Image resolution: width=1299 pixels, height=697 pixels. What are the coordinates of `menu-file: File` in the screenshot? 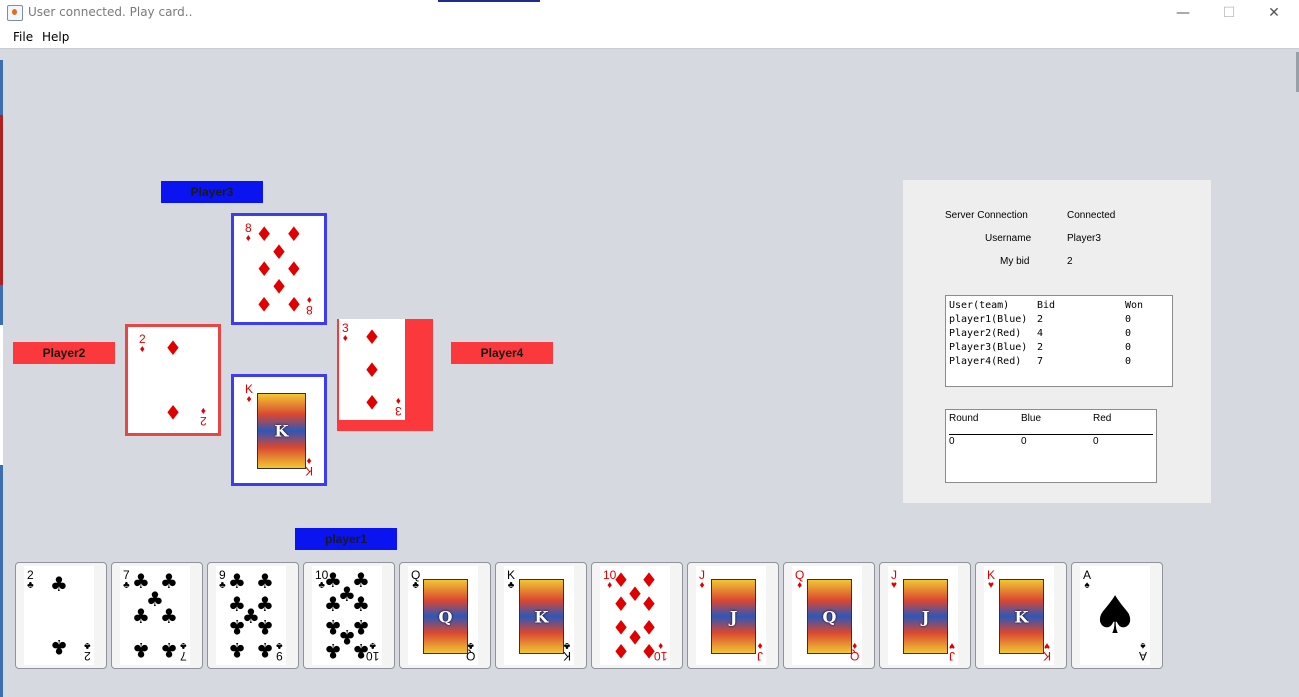 It's located at (23, 37).